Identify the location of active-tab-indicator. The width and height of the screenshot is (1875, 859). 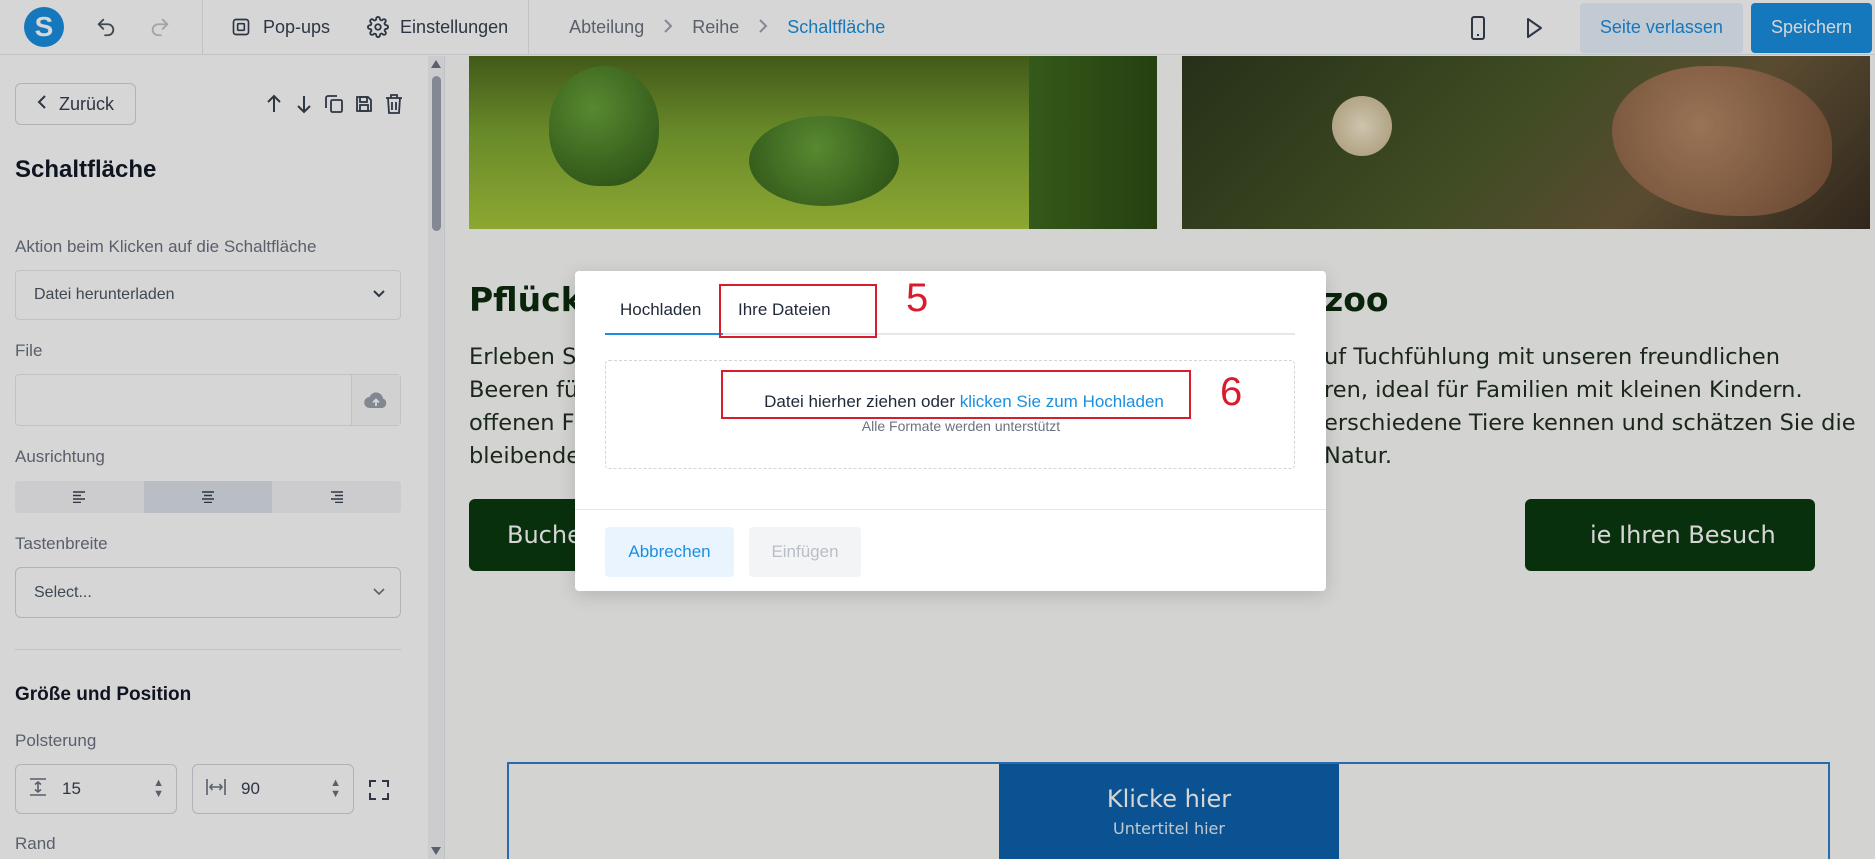
(664, 334).